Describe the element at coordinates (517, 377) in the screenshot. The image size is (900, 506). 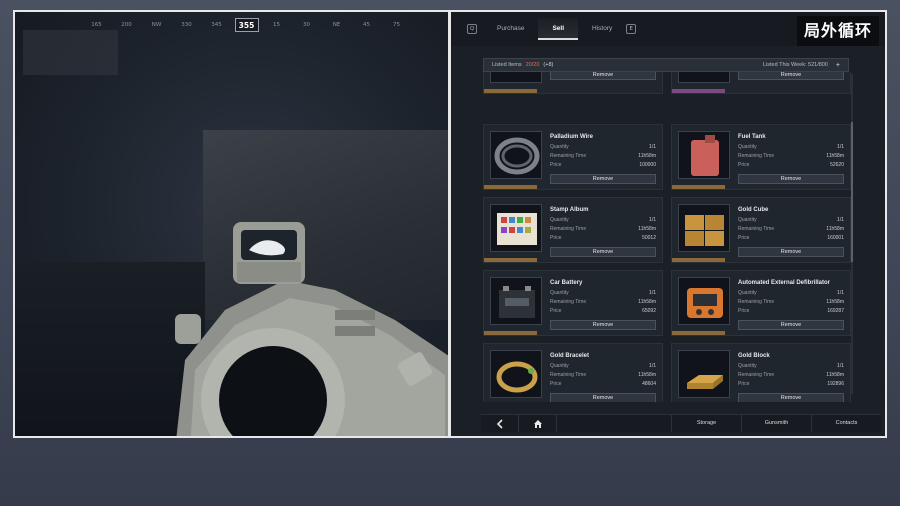
I see `gold-bracelet-icon` at that location.